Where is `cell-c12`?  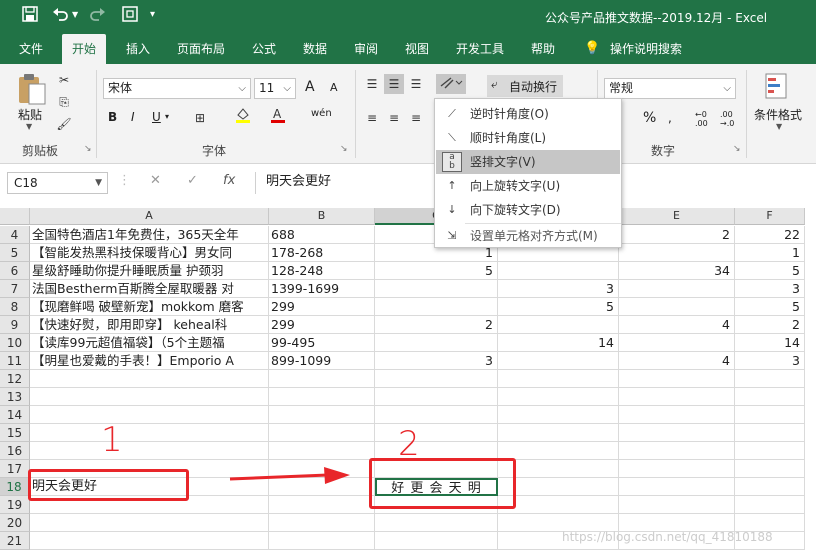 cell-c12 is located at coordinates (436, 379).